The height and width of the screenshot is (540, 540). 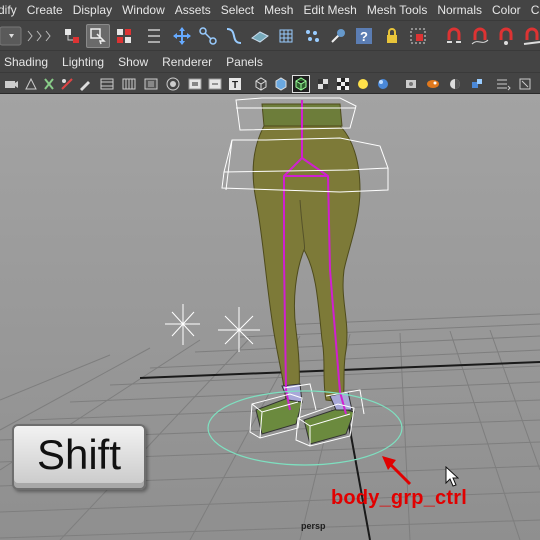 I want to click on panel-menu-shading: Shading, so click(x=26, y=62).